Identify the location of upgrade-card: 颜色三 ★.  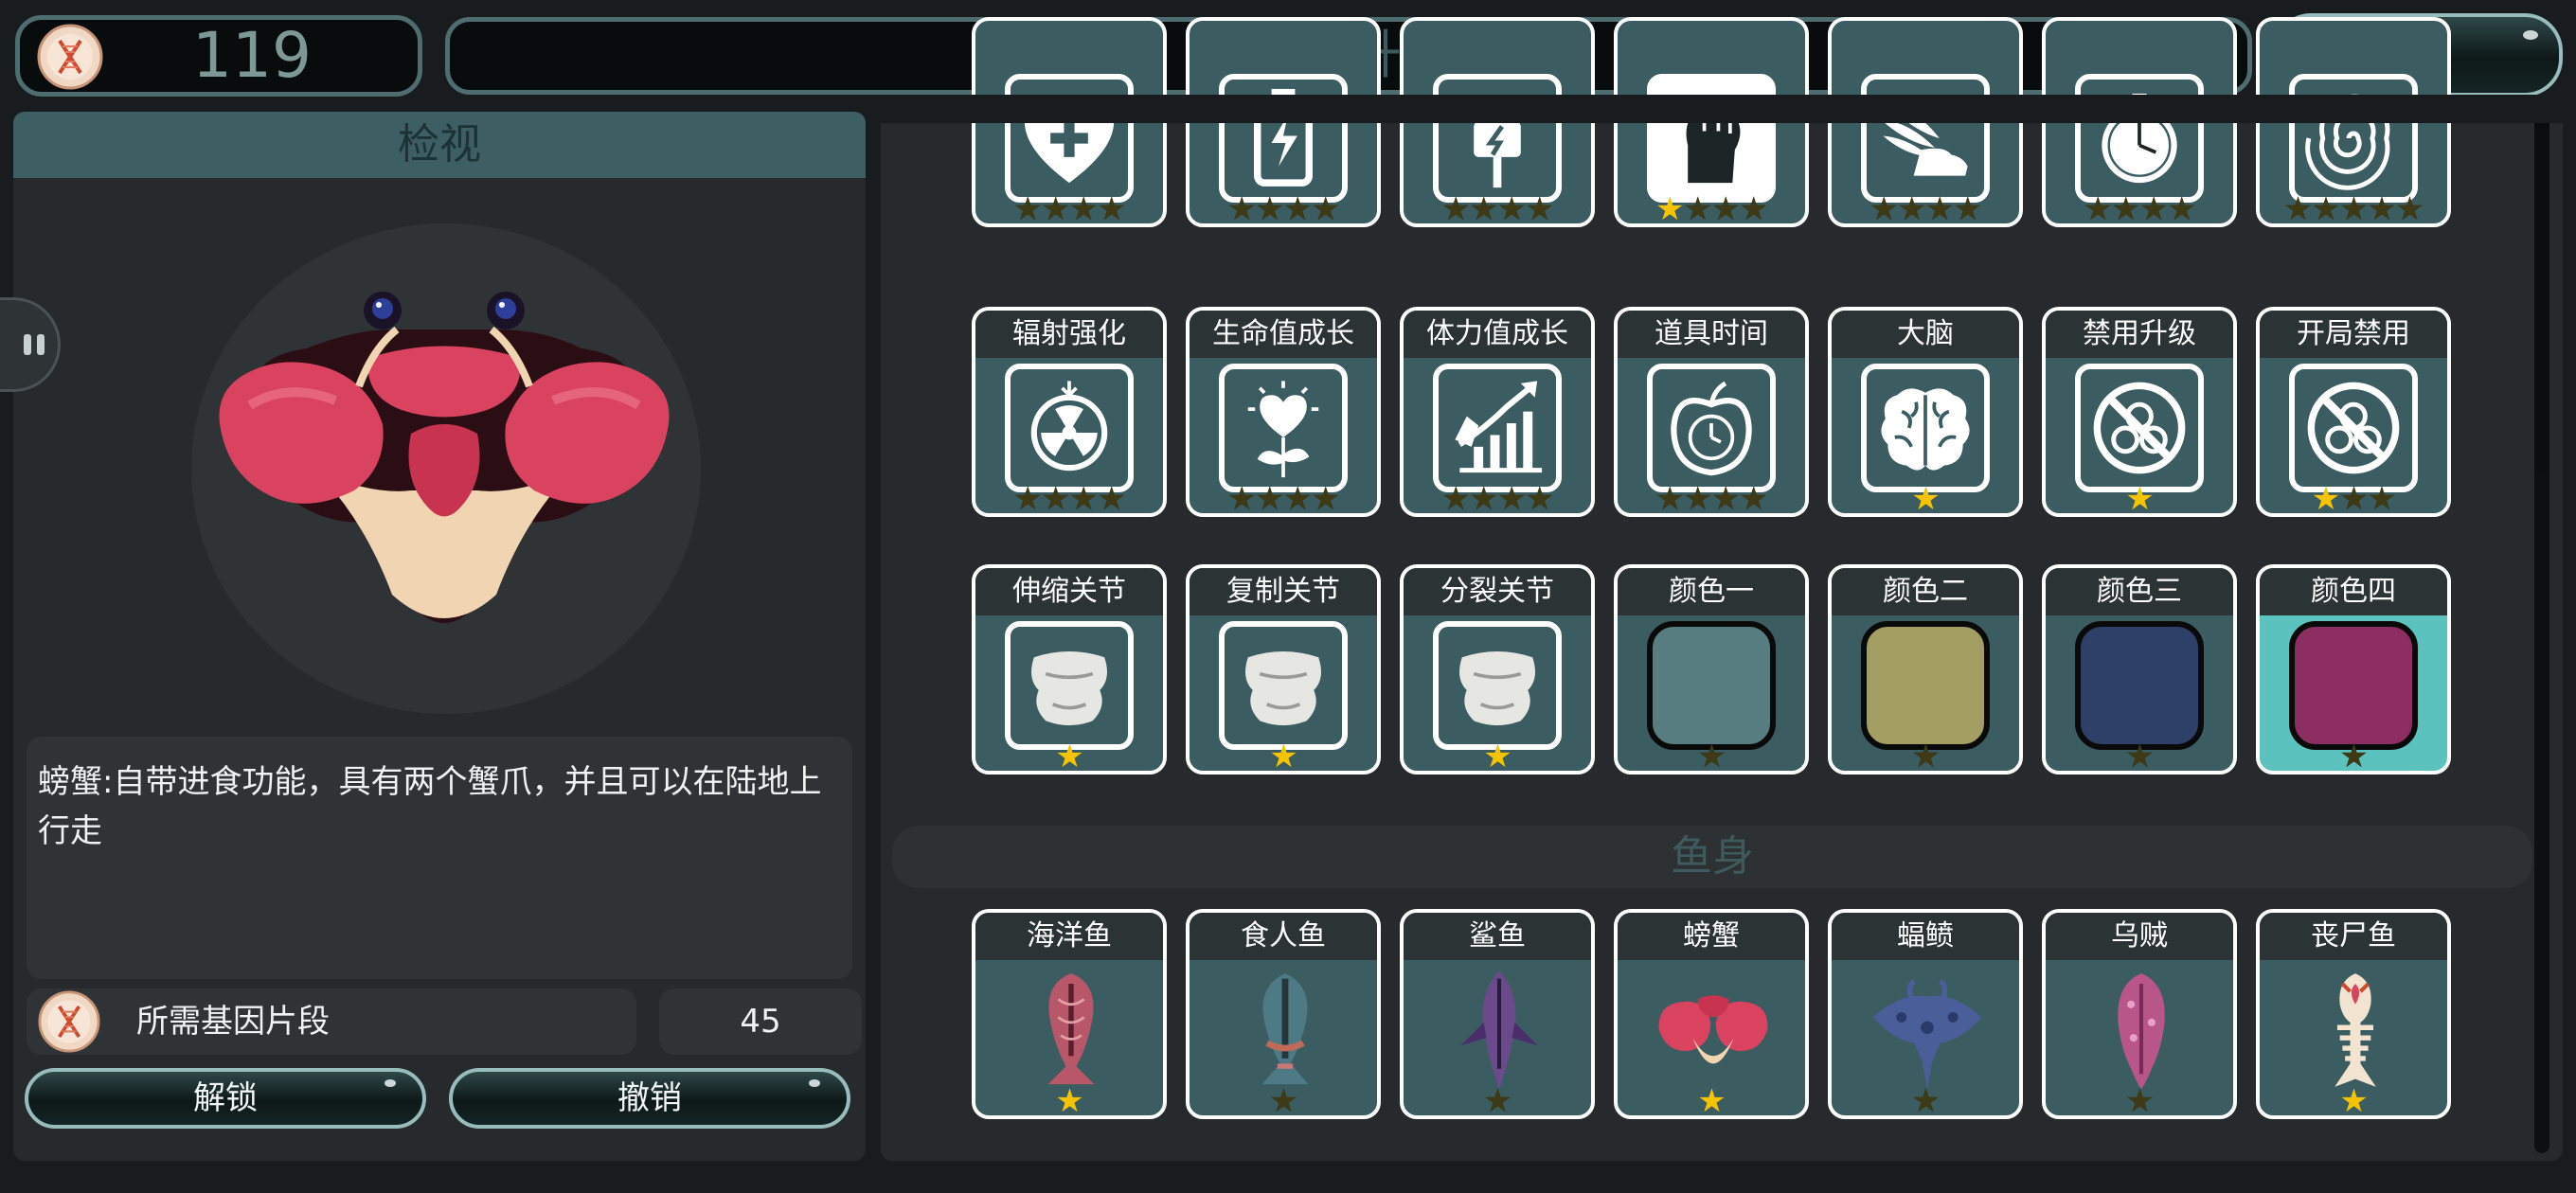
(2139, 669).